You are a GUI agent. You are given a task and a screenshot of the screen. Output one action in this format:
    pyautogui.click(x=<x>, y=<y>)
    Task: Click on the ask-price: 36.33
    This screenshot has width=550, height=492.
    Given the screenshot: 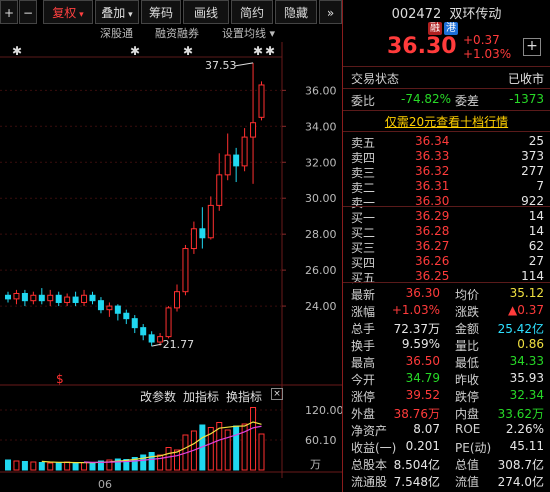 What is the action you would take?
    pyautogui.click(x=432, y=156)
    